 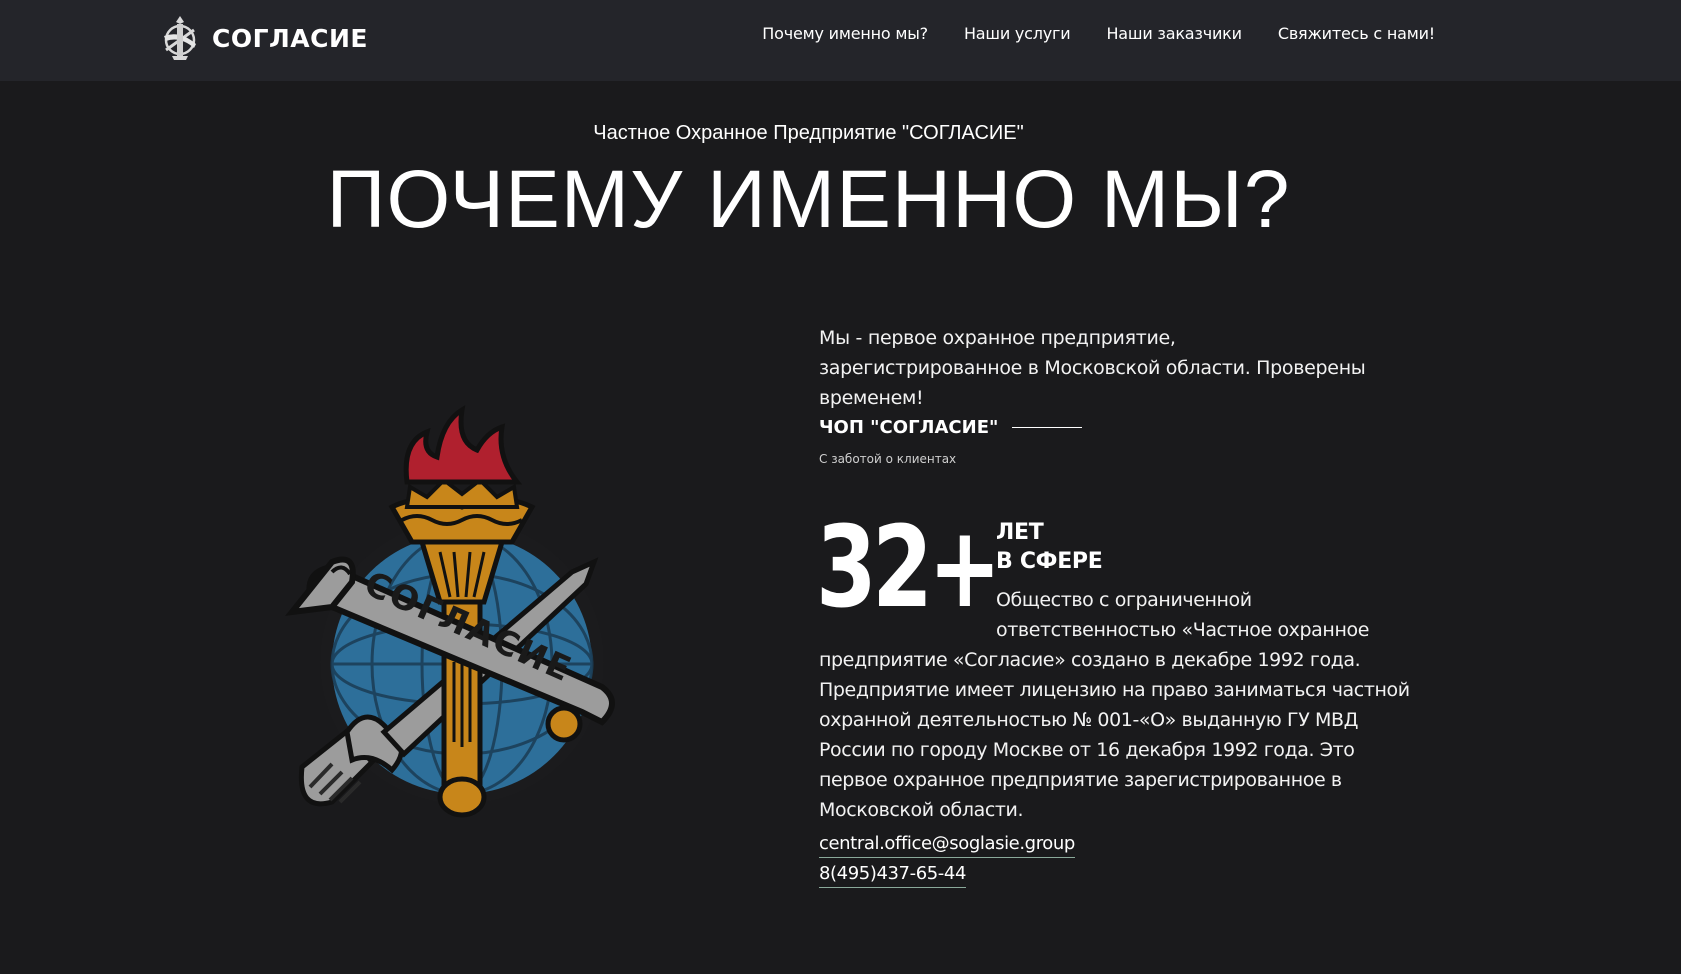 What do you see at coordinates (808, 199) in the screenshot?
I see `page-title: ПОЧЕМУ ИМЕННО МЫ?` at bounding box center [808, 199].